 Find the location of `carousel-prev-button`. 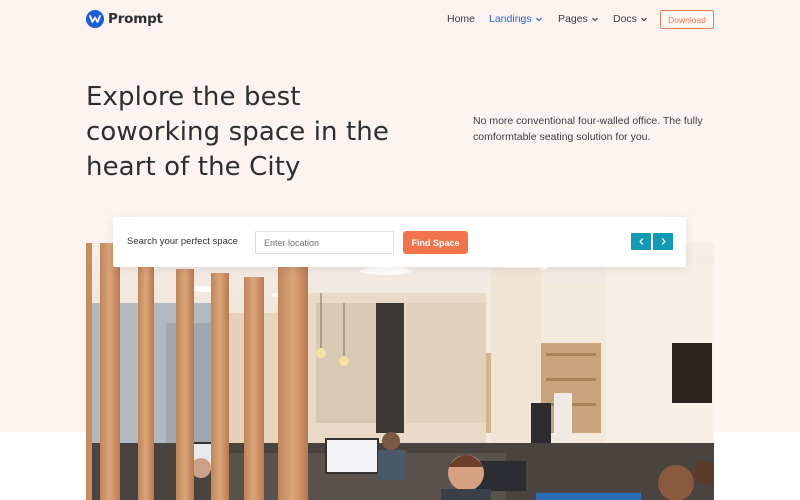

carousel-prev-button is located at coordinates (641, 241).